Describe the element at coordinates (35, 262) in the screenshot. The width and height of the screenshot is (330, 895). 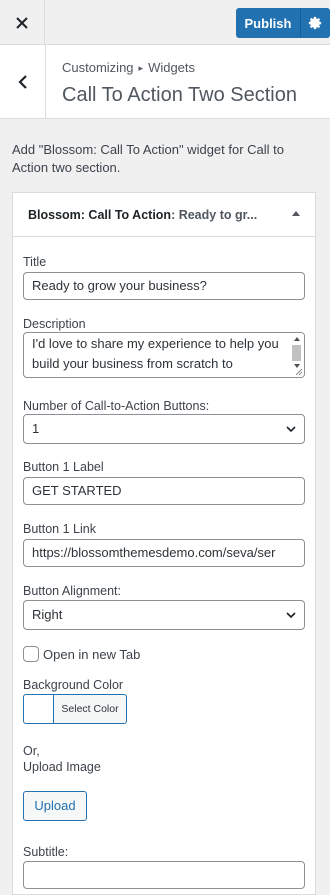
I see `title-label: Title` at that location.